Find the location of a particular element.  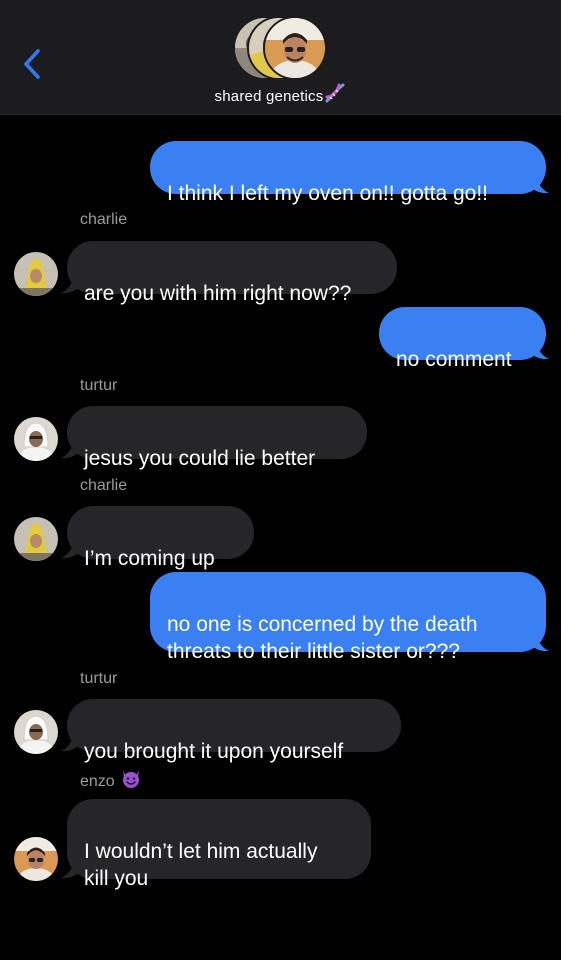

group-avatar is located at coordinates (281, 48).